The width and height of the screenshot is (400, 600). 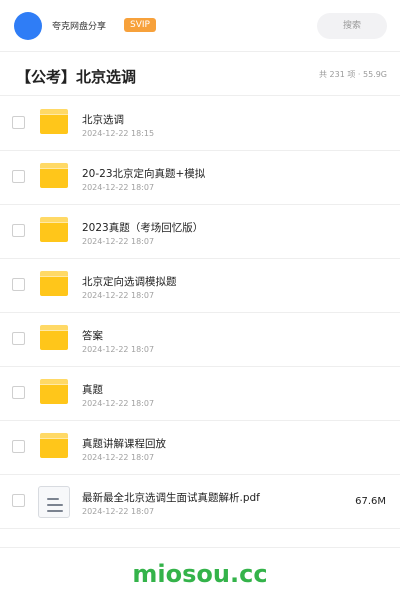 I want to click on list-item: 北京选调 2024-12-22 18:15, so click(x=200, y=124).